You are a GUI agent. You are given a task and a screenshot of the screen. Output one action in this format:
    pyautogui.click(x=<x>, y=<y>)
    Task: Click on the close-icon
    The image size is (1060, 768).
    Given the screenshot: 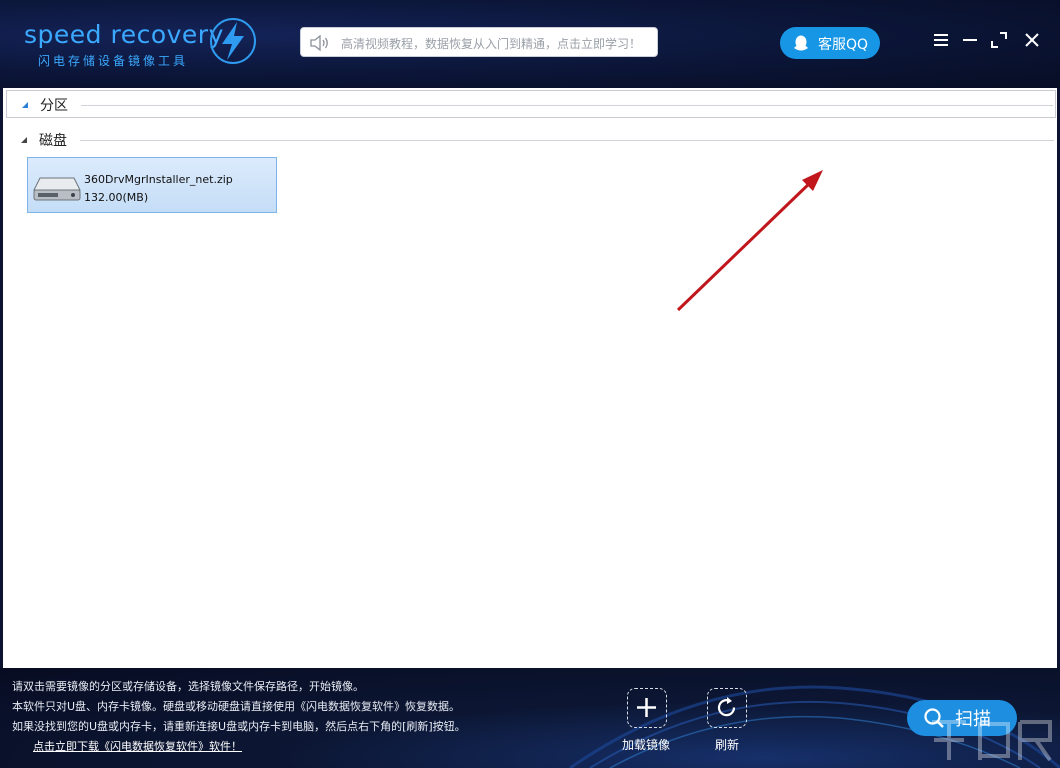 What is the action you would take?
    pyautogui.click(x=1032, y=40)
    